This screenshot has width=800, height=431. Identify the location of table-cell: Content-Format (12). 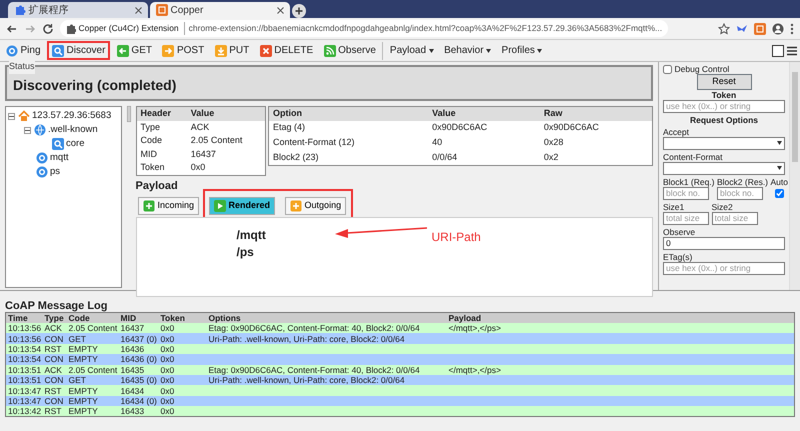
(348, 142).